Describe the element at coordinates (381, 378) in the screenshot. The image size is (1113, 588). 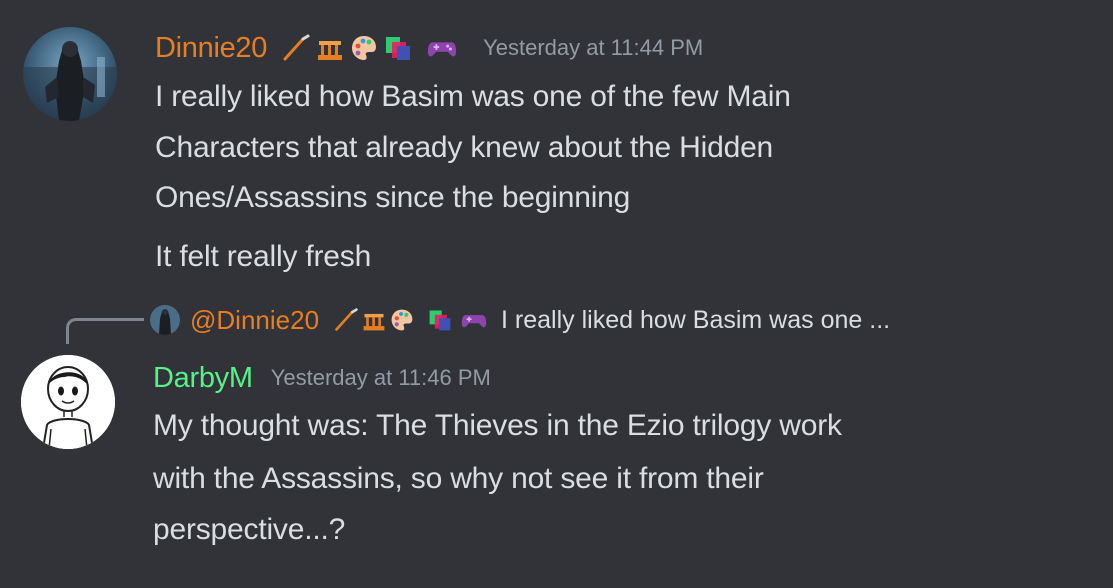
I see `timestamp: Yesterday at 11:46 PM` at that location.